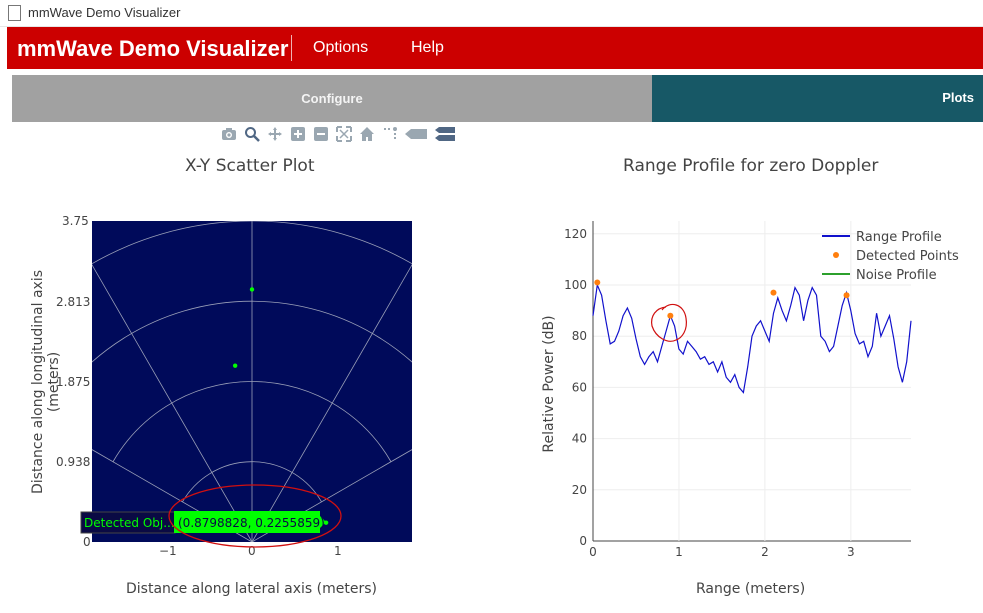 The height and width of the screenshot is (613, 983). I want to click on scatter-x-axis-title: Distance along lateral axis (meters), so click(251, 589).